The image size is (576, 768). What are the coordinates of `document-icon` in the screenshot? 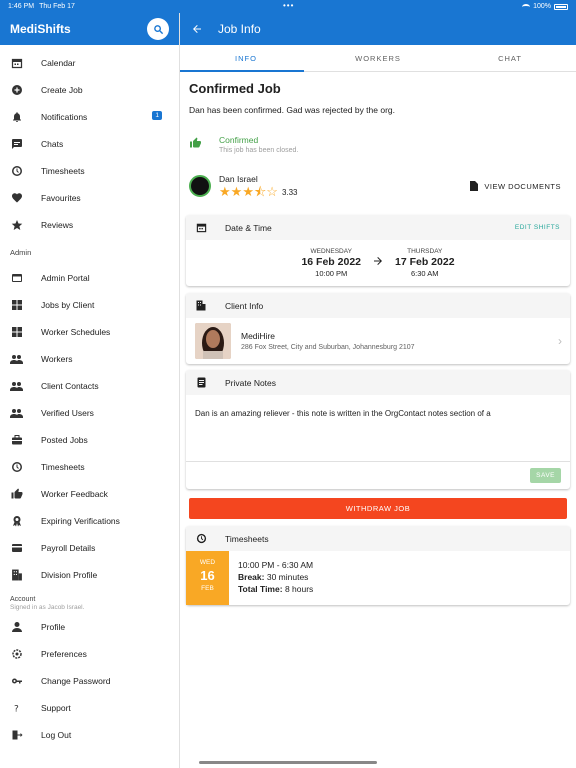 It's located at (474, 186).